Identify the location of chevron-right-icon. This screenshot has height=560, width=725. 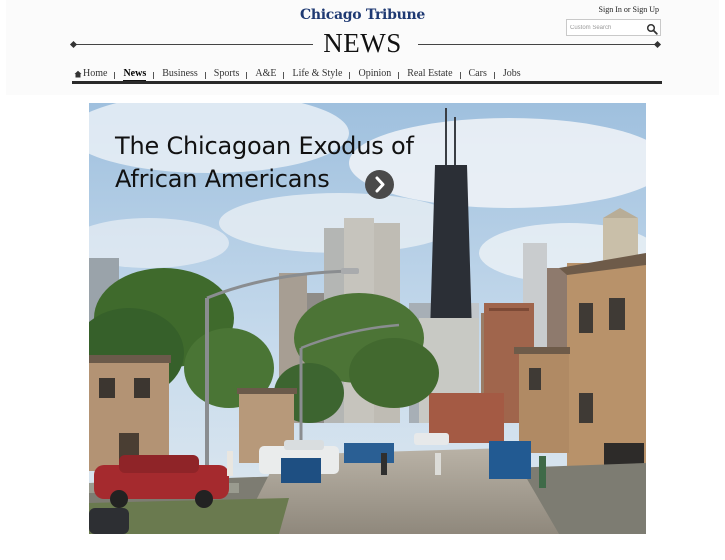
(380, 184).